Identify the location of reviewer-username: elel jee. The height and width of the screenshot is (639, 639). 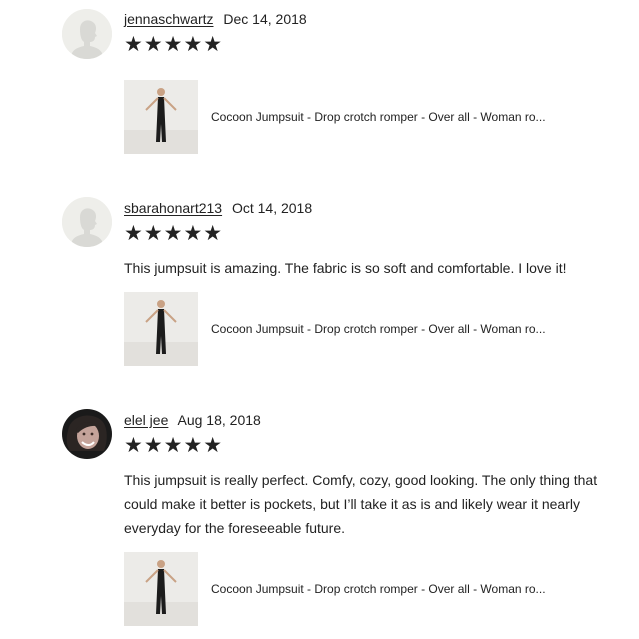
(146, 420).